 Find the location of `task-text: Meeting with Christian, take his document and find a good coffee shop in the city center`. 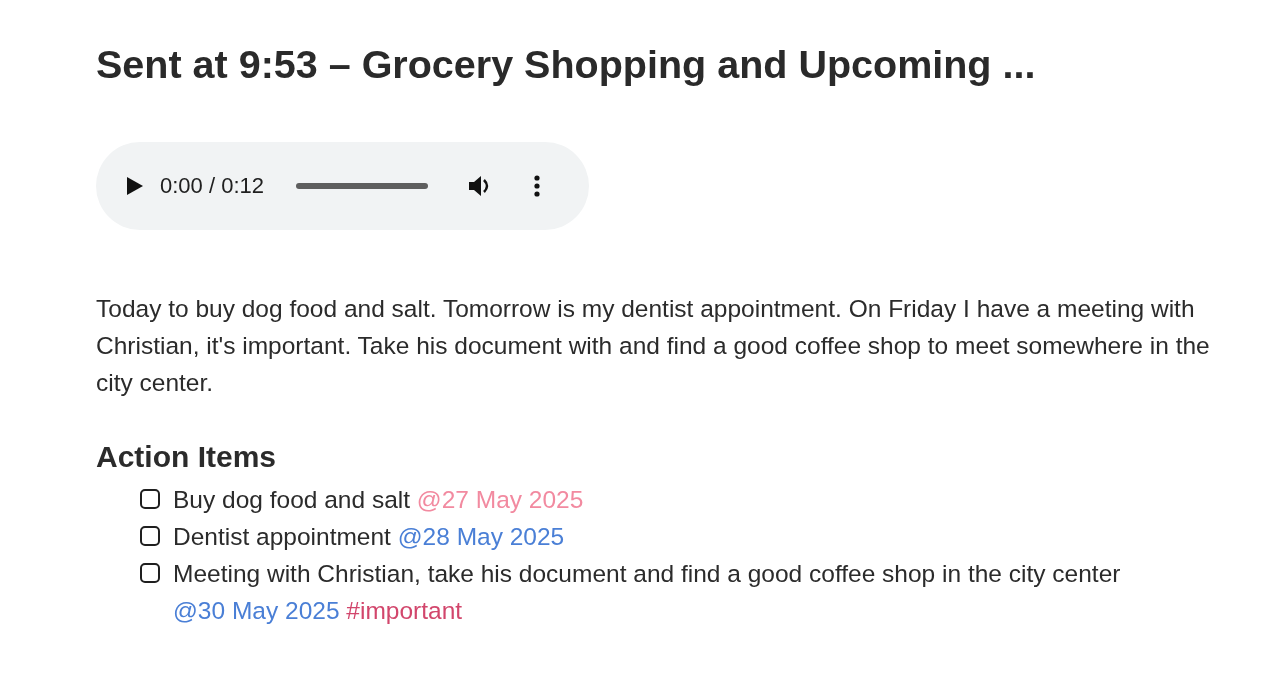

task-text: Meeting with Christian, take his document and find a good coffee shop in the city center is located at coordinates (647, 573).